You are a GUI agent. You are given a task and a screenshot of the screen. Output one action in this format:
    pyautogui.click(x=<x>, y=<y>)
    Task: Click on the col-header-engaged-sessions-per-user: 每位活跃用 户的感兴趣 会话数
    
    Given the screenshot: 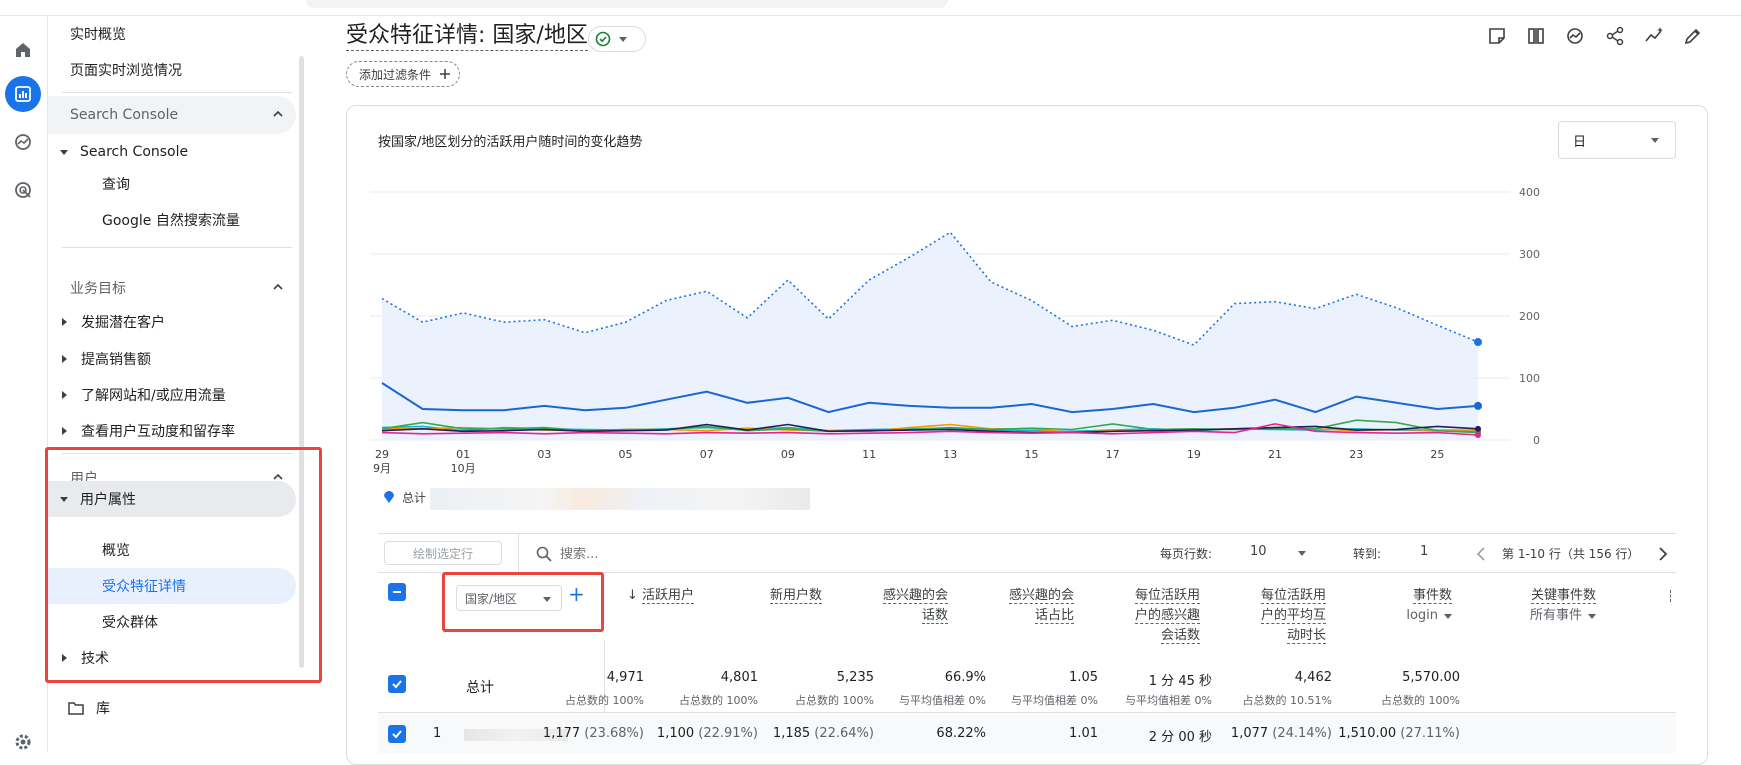 What is the action you would take?
    pyautogui.click(x=1146, y=616)
    